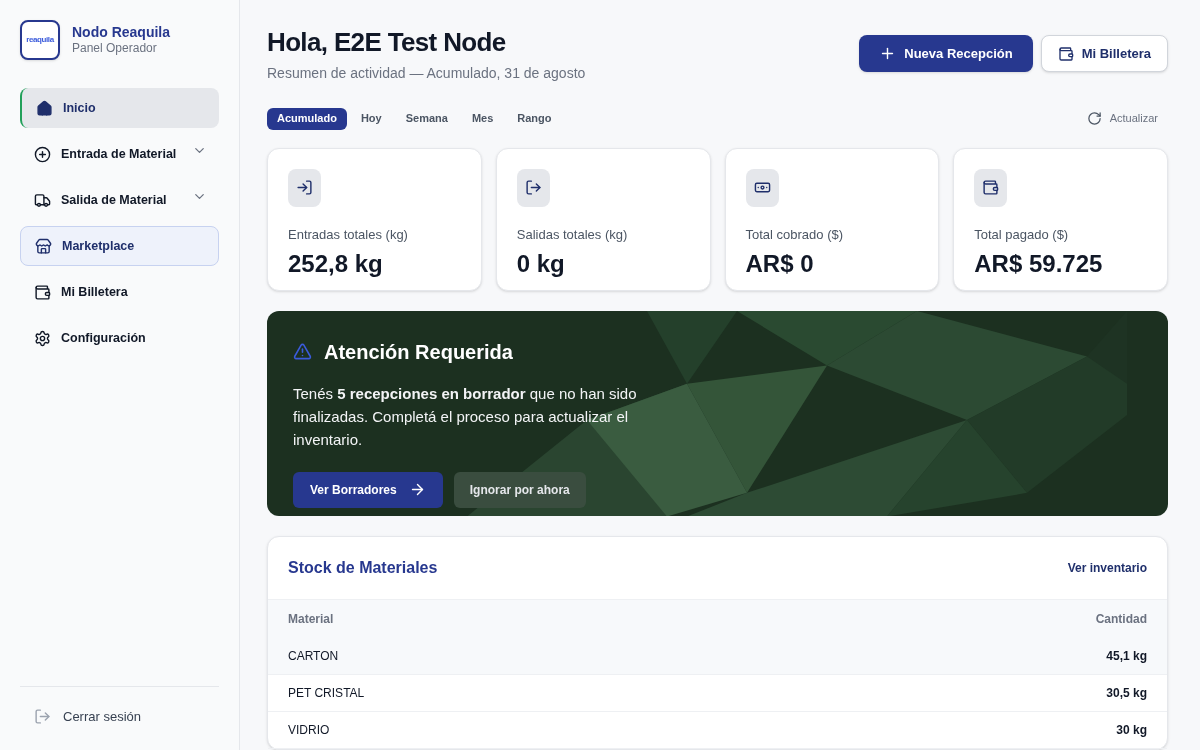 The image size is (1200, 750). Describe the element at coordinates (572, 234) in the screenshot. I see `stat-label: Salidas totales (kg)` at that location.